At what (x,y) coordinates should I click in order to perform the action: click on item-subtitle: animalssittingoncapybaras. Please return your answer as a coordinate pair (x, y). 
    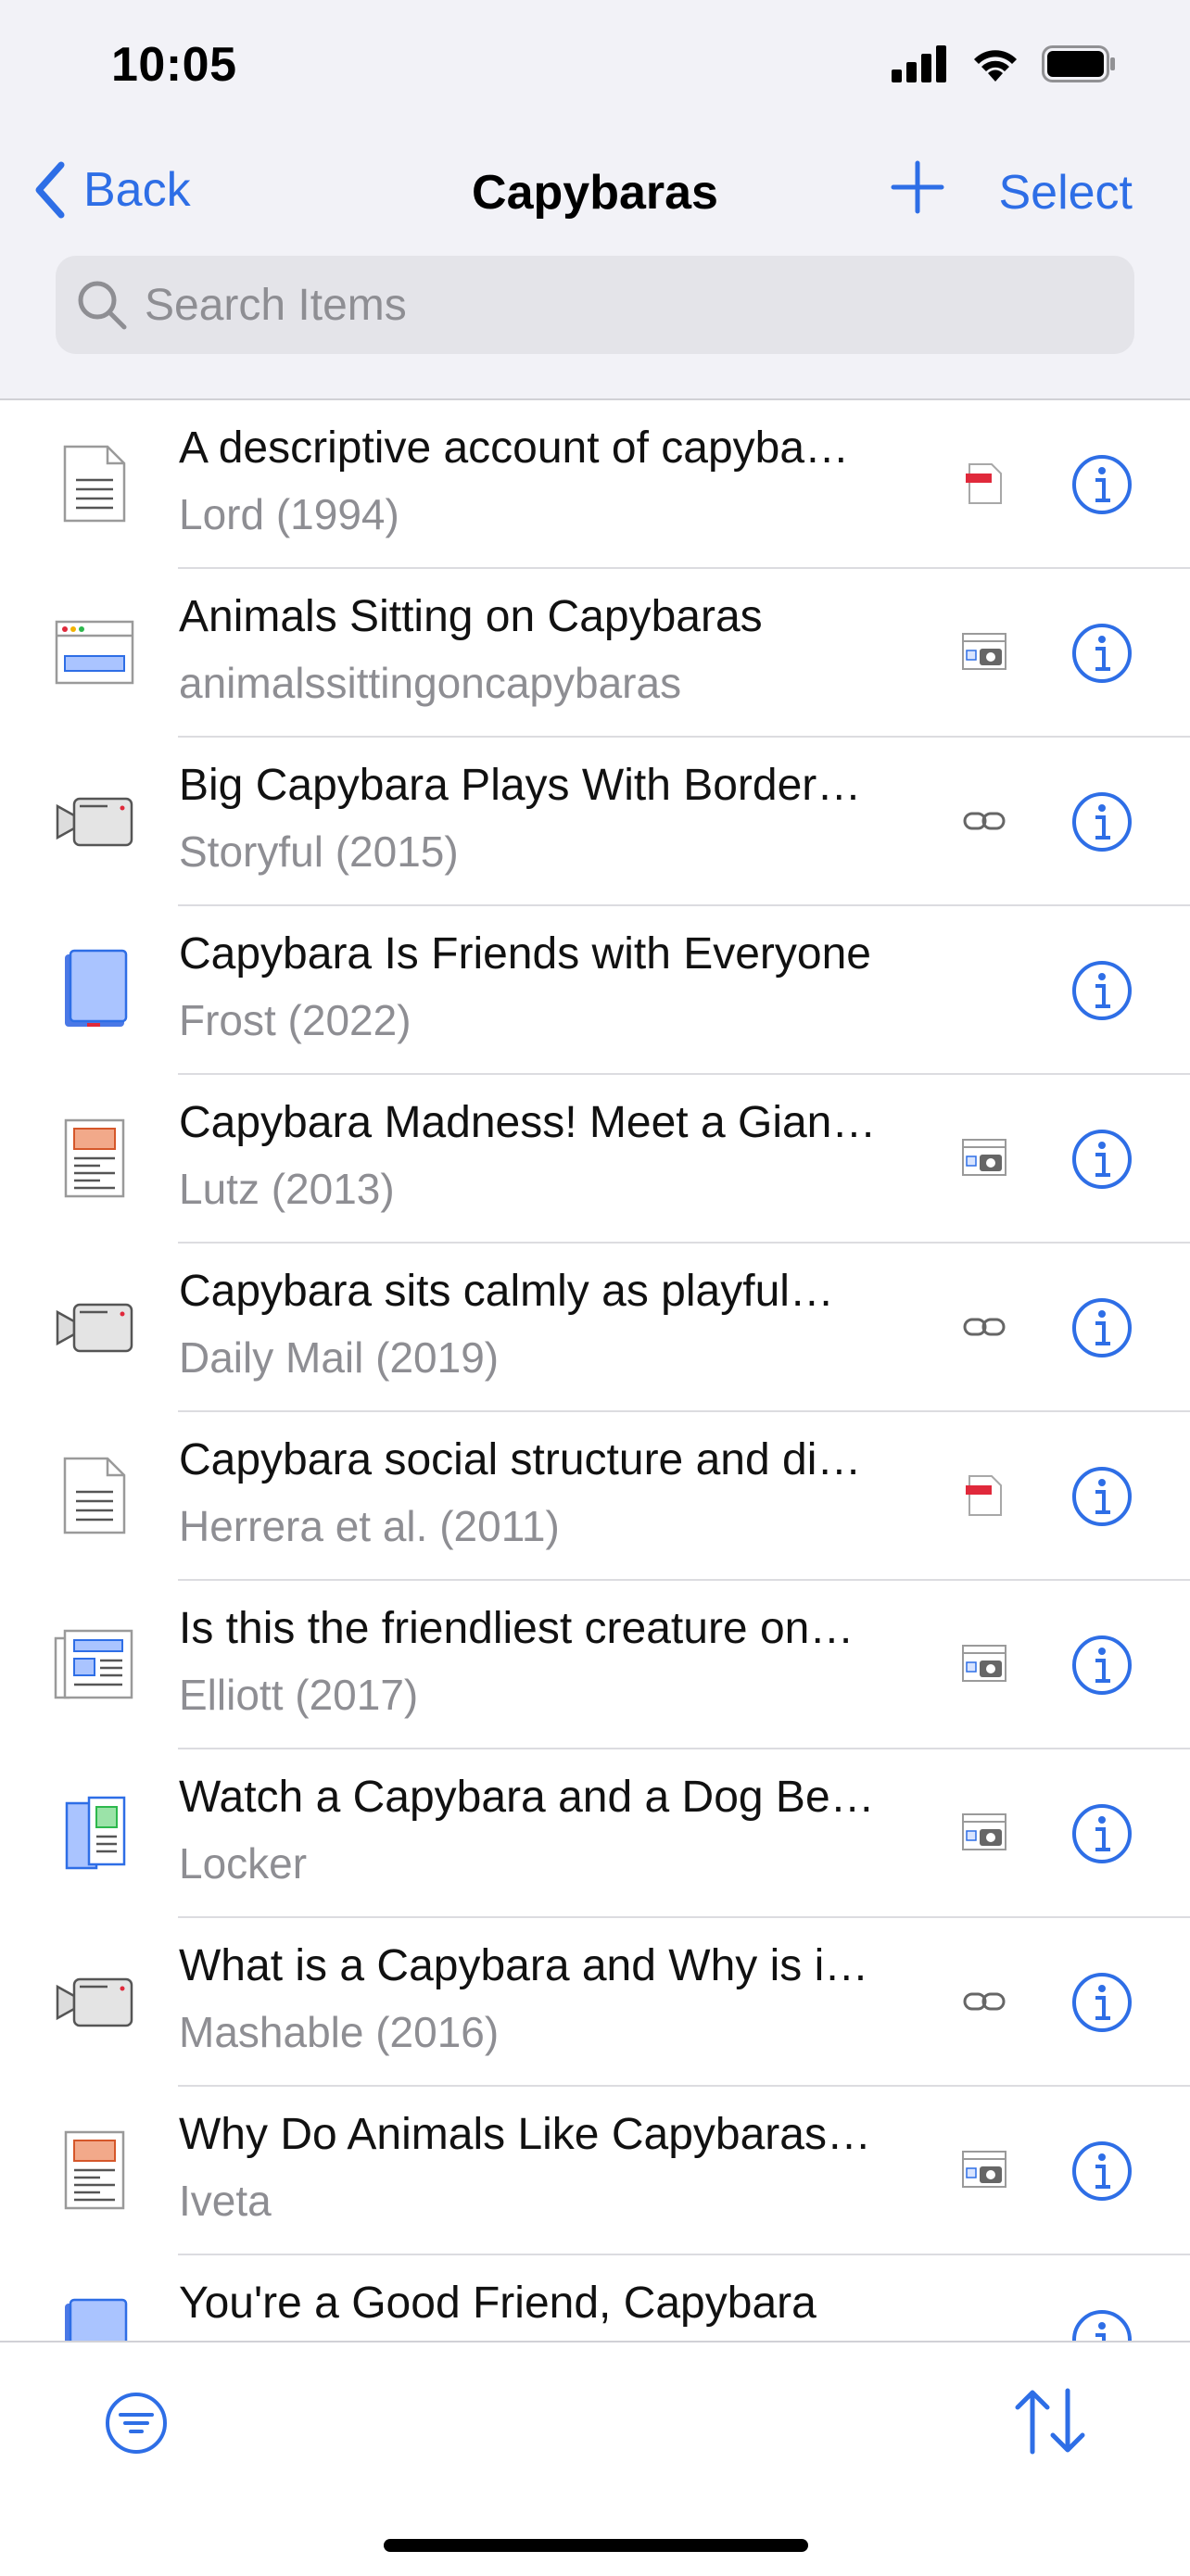
    Looking at the image, I should click on (430, 683).